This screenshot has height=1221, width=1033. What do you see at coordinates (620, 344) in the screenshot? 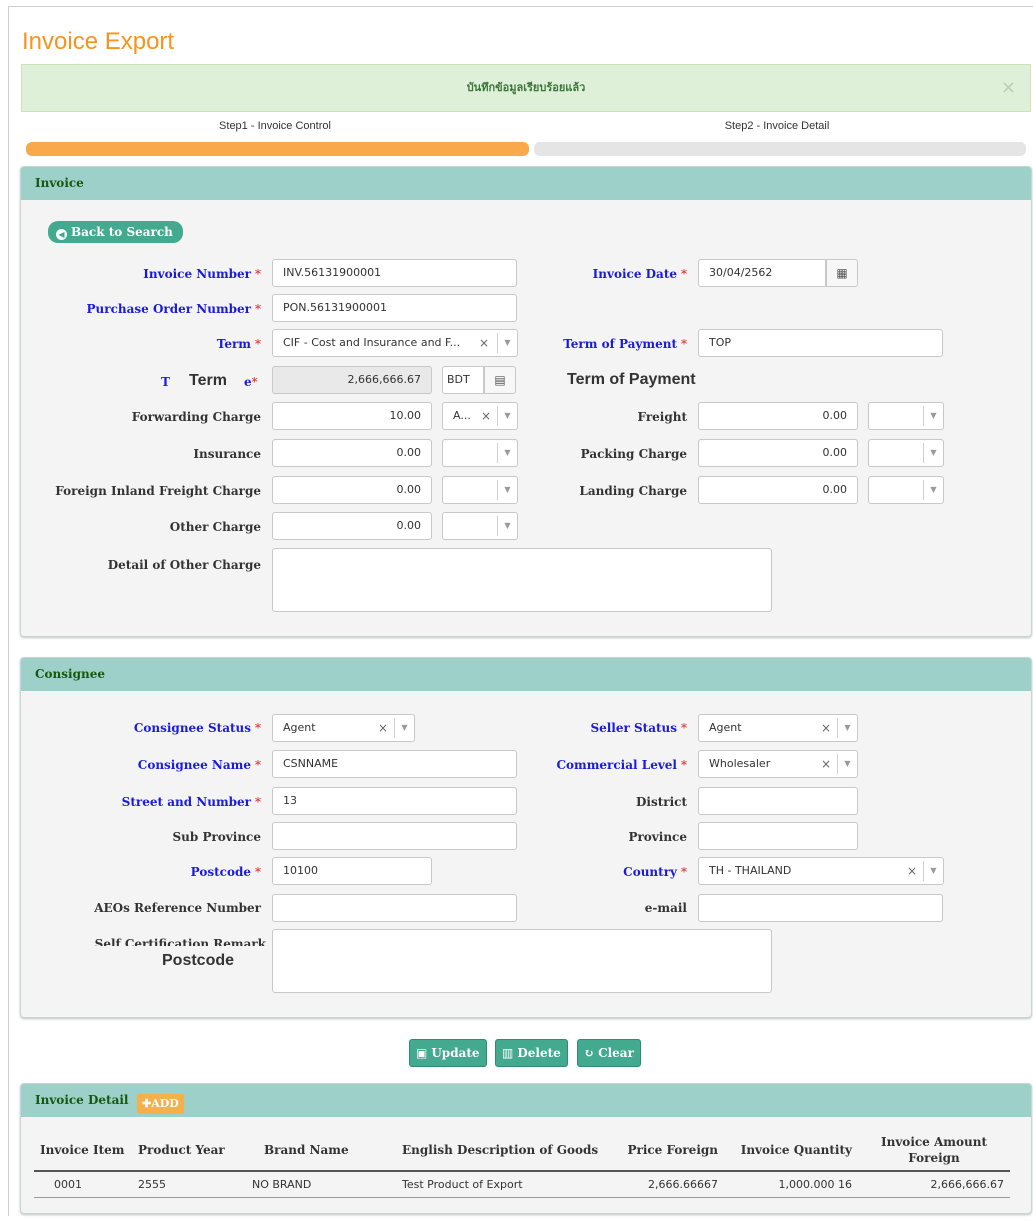
I see `term-of-payment-label-text: Term of Payment` at bounding box center [620, 344].